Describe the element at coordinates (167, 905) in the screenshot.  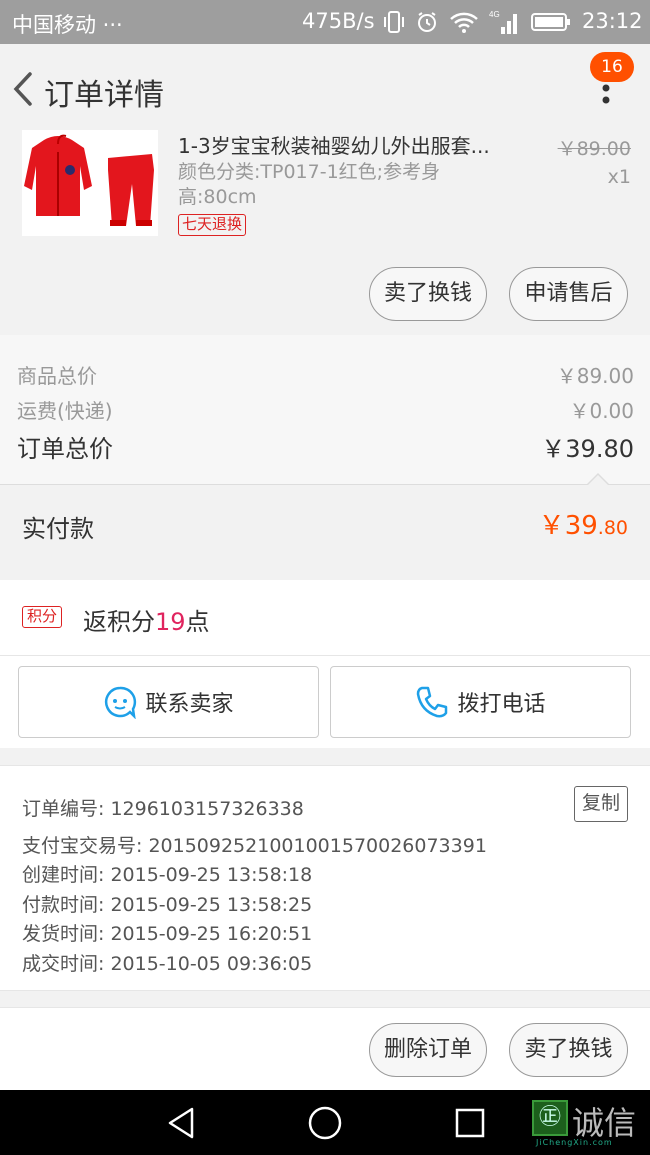
I see `paid-time: 付款时间: 2015-09-25 13:58:25` at that location.